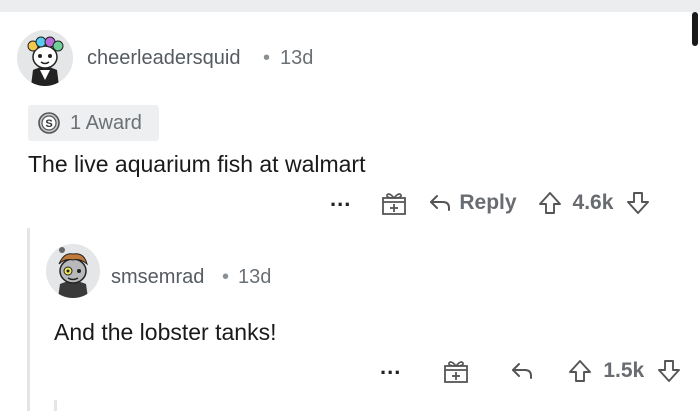 The image size is (700, 411). What do you see at coordinates (157, 277) in the screenshot?
I see `reply-author: smsemrad` at bounding box center [157, 277].